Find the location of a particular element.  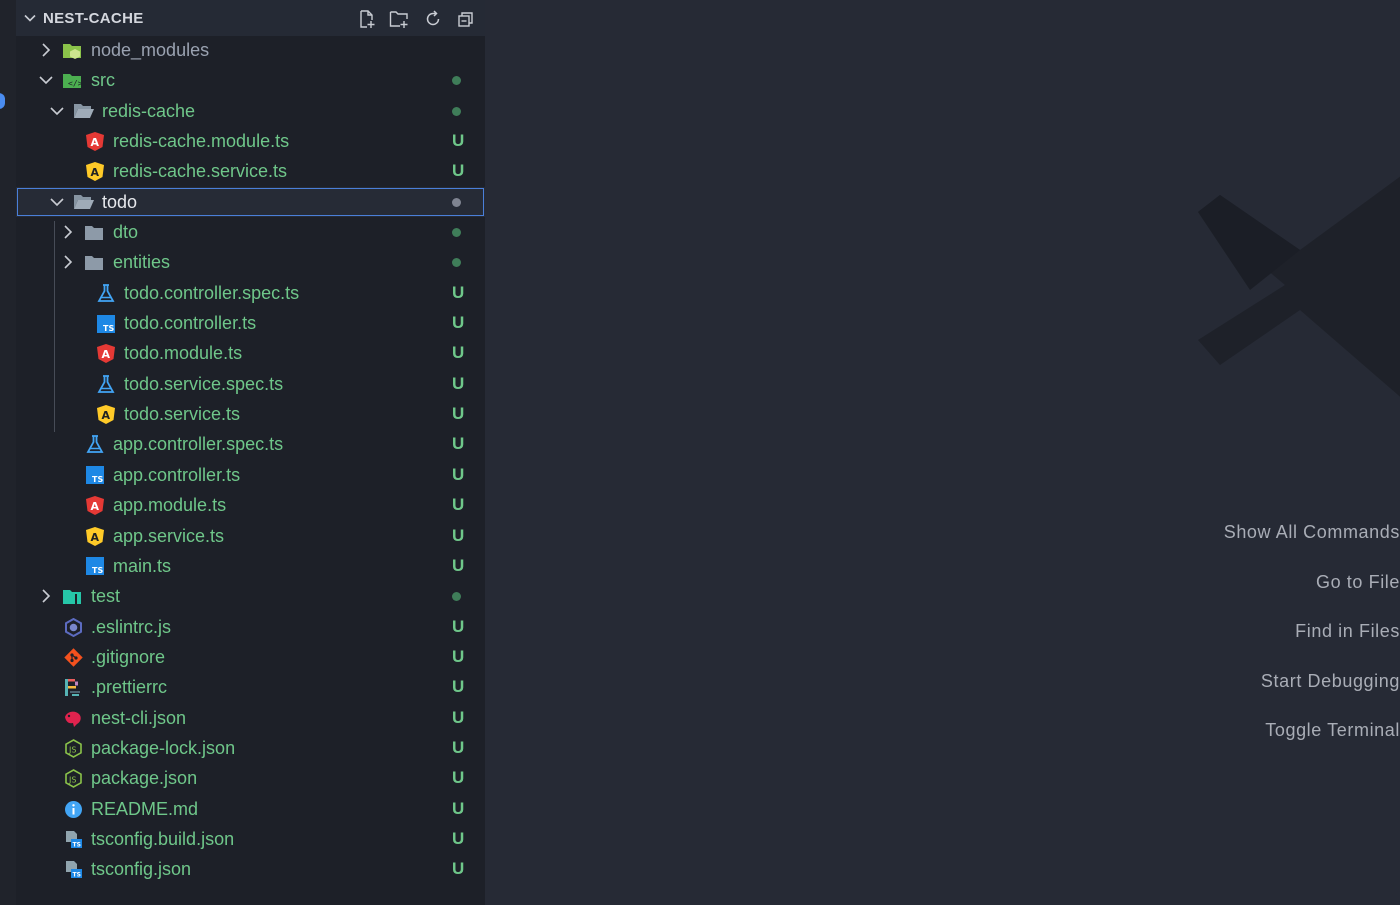

new-file-icon is located at coordinates (366, 19).